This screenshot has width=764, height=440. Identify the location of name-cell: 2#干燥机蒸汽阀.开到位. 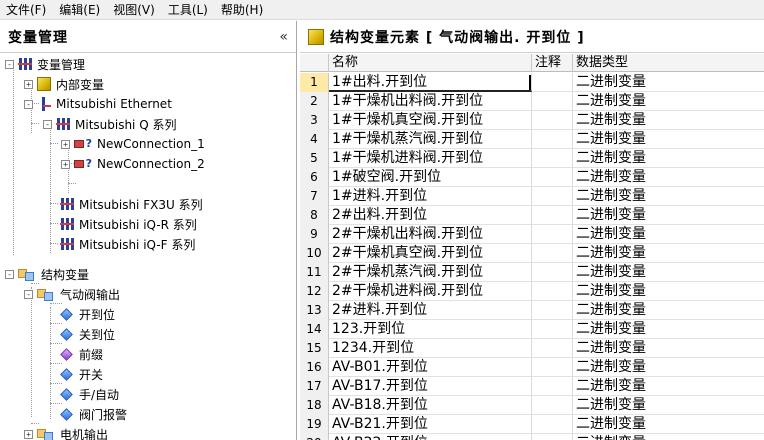
(430, 272).